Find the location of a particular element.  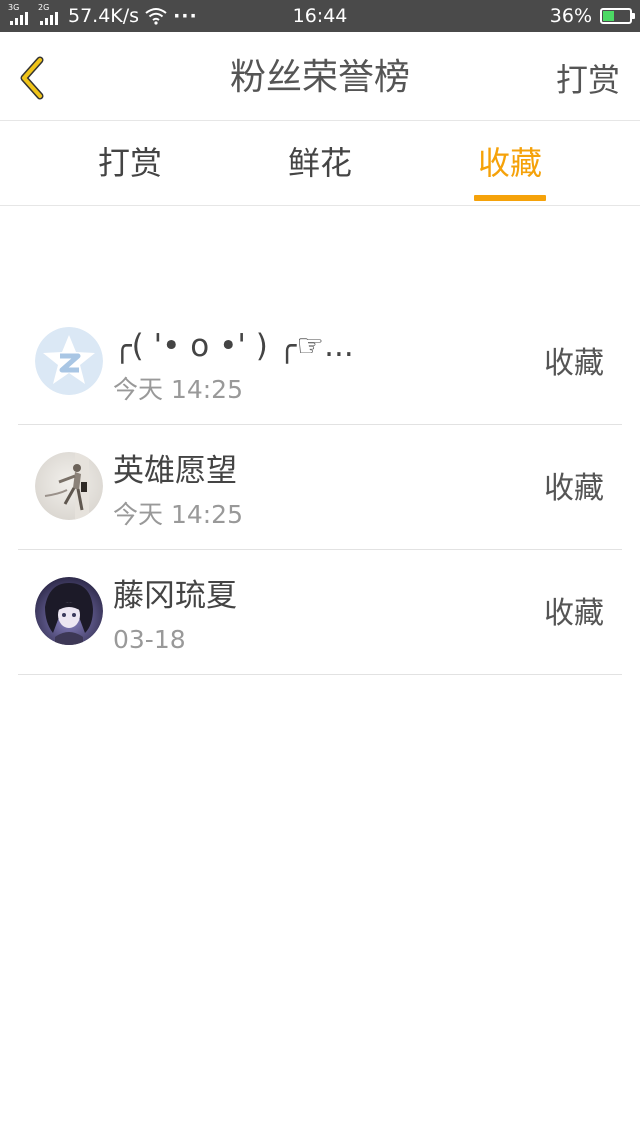

qq-zone-icon is located at coordinates (69, 361).